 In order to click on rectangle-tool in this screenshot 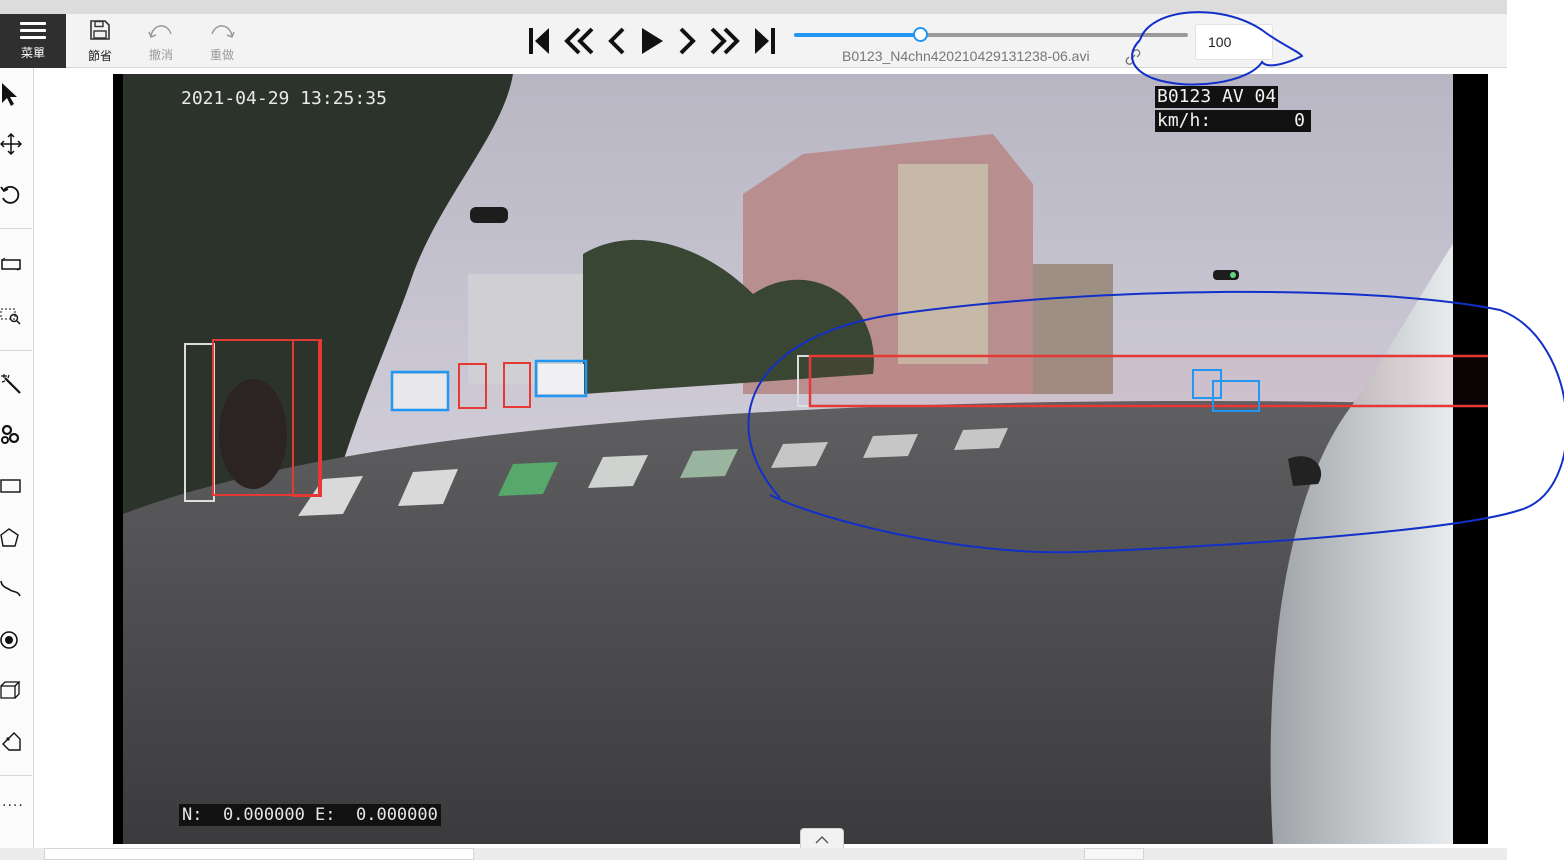, I will do `click(17, 486)`.